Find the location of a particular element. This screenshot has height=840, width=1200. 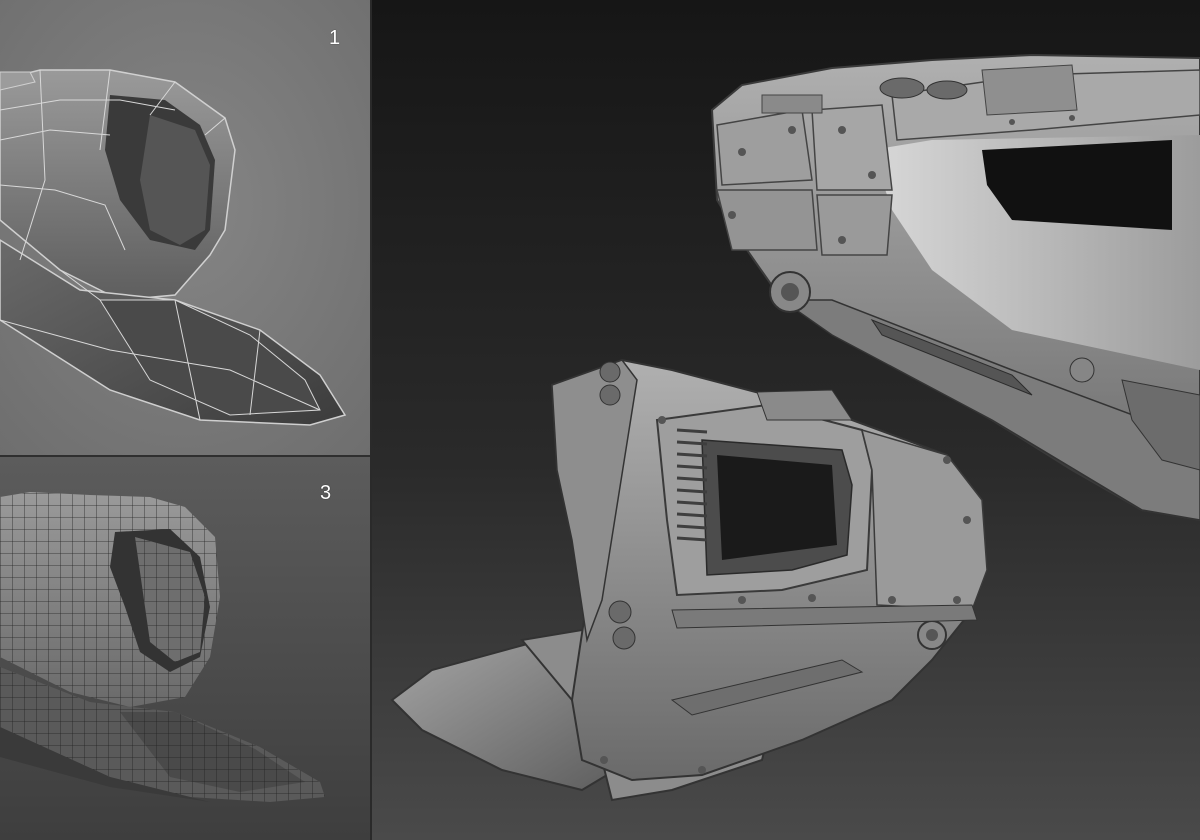

retopology-mesh-render is located at coordinates (185, 648).